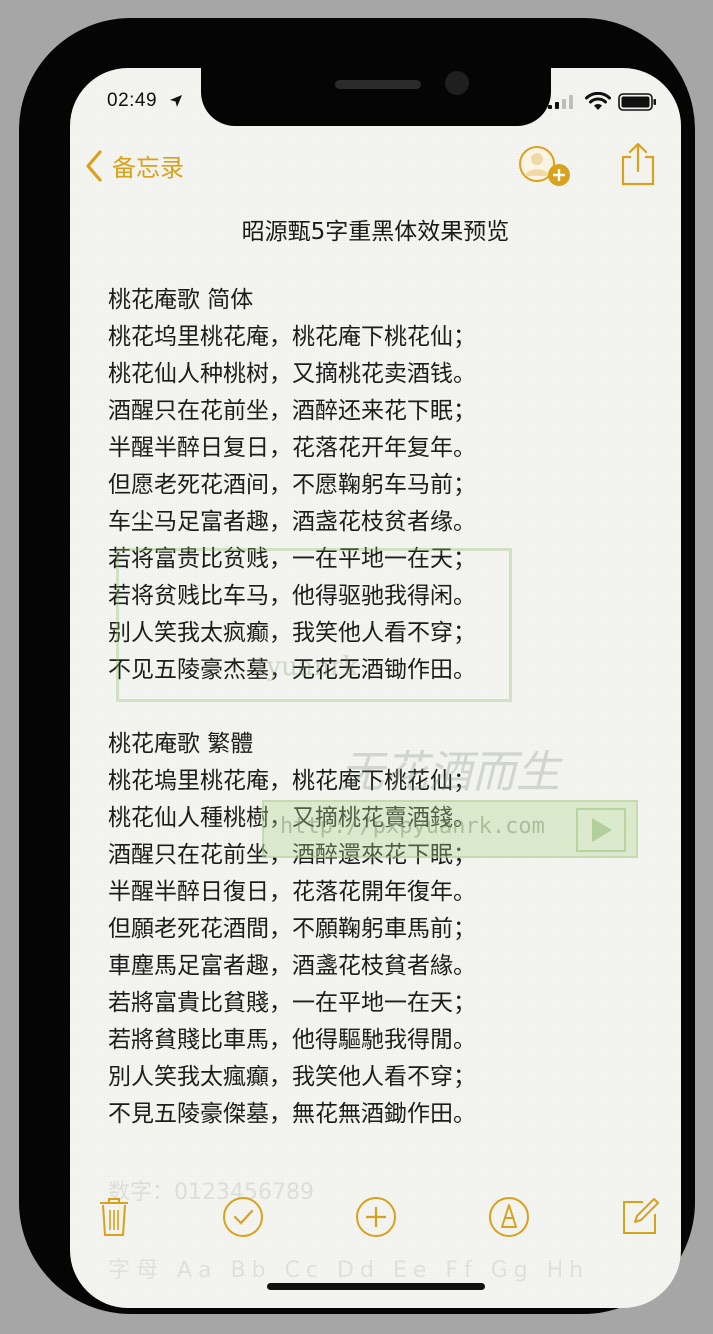  Describe the element at coordinates (292, 485) in the screenshot. I see `poem-line: 但愿老死花酒间，不愿鞠躬车马前；` at that location.